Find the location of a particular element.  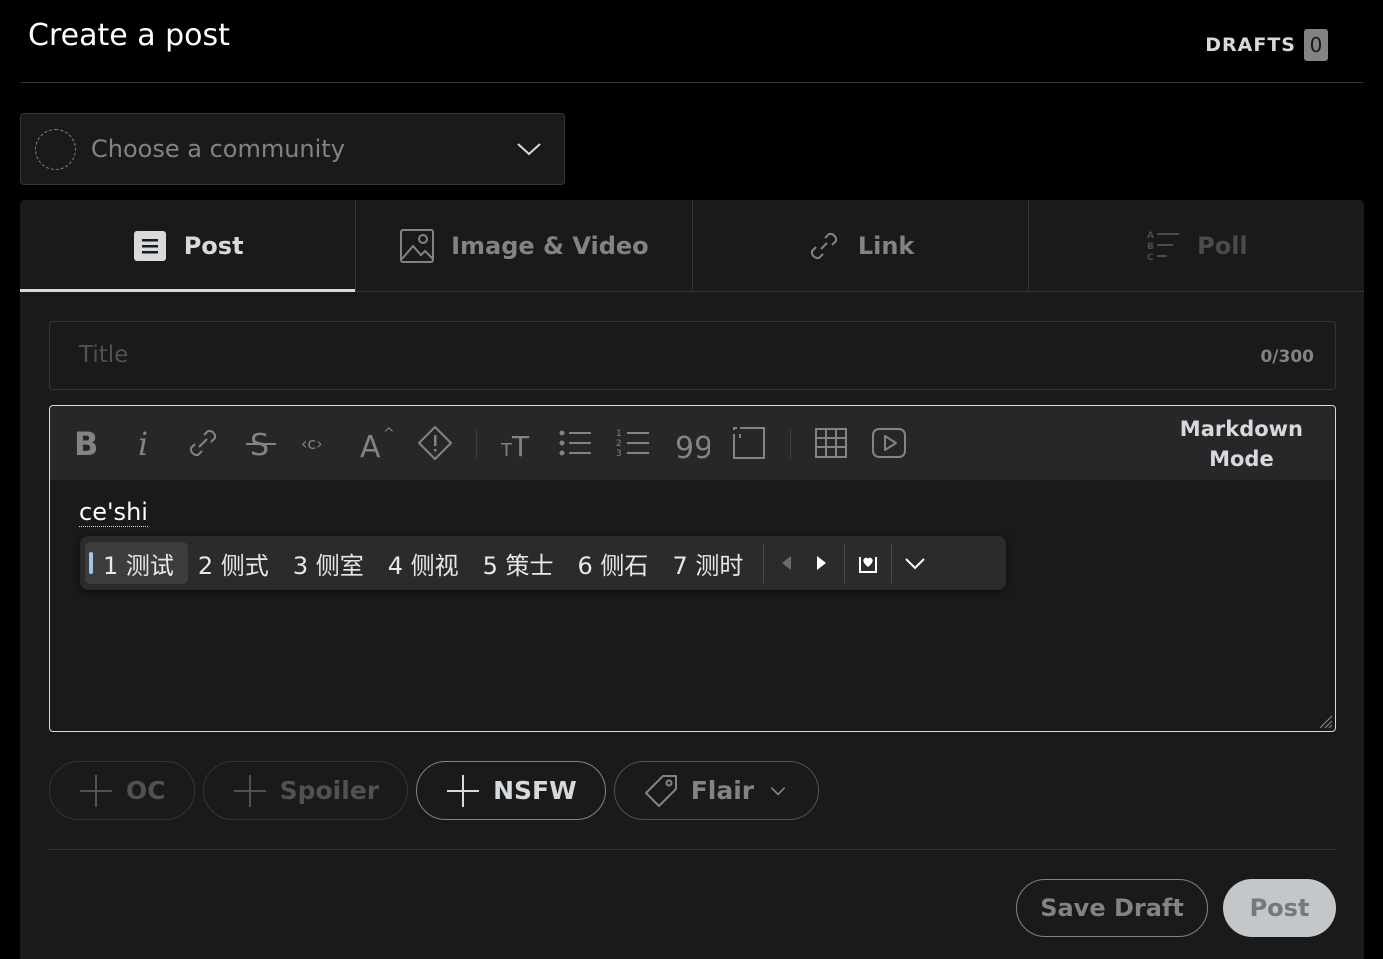

ime-prev-page-button is located at coordinates (787, 563).